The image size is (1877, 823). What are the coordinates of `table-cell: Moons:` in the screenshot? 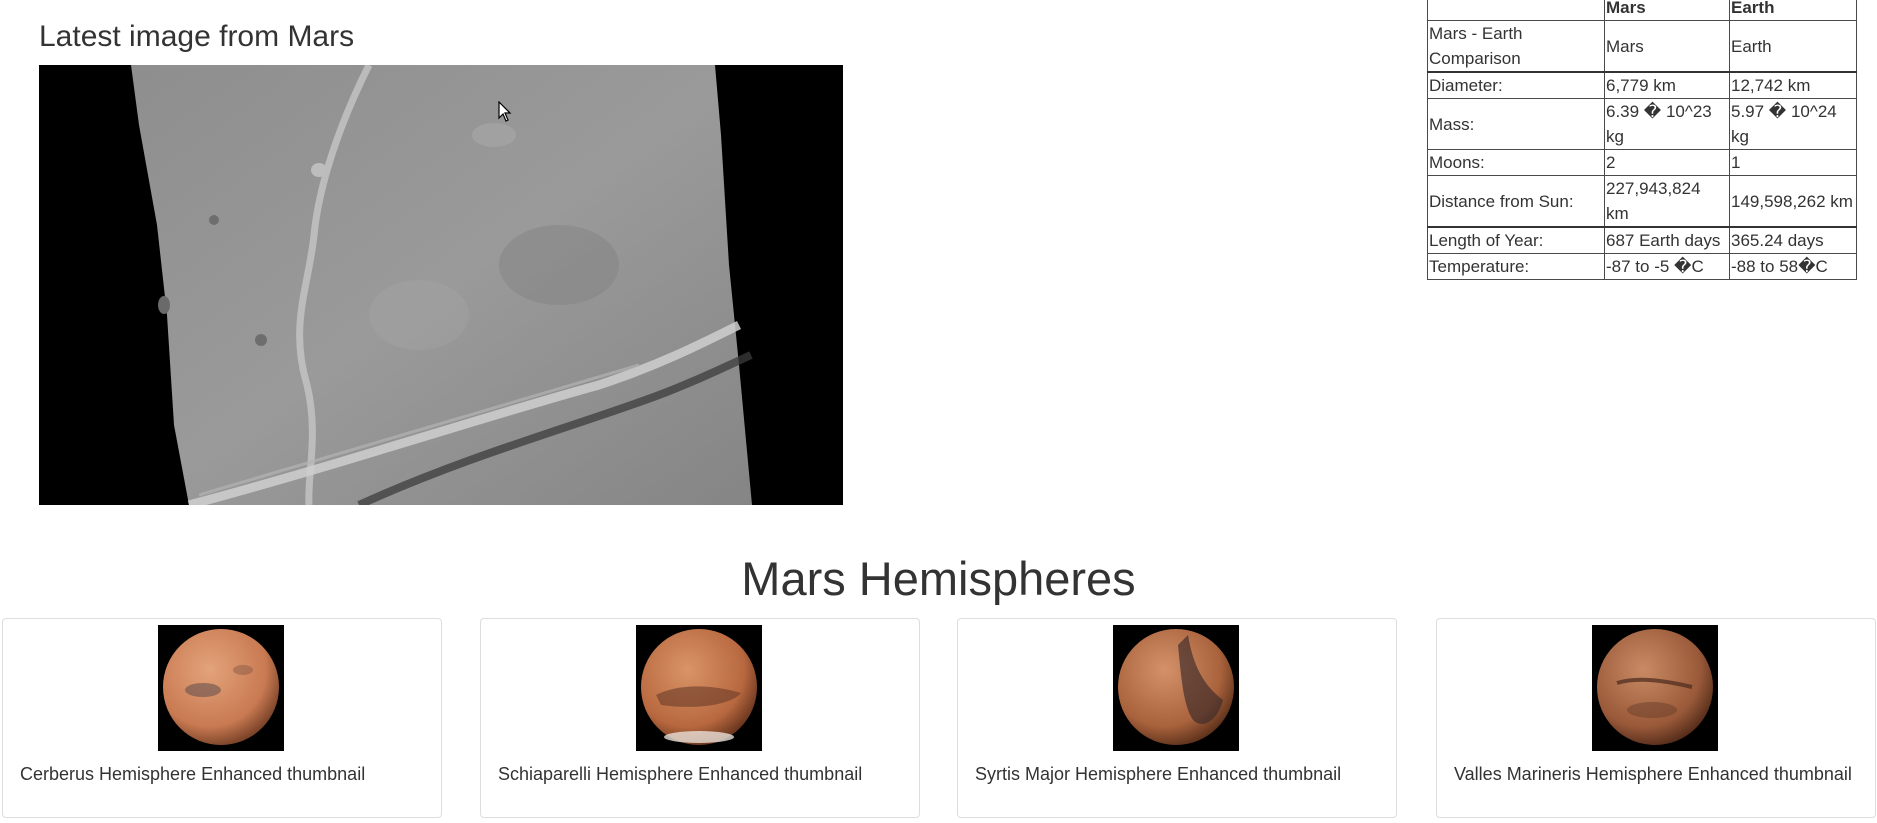 It's located at (1516, 162).